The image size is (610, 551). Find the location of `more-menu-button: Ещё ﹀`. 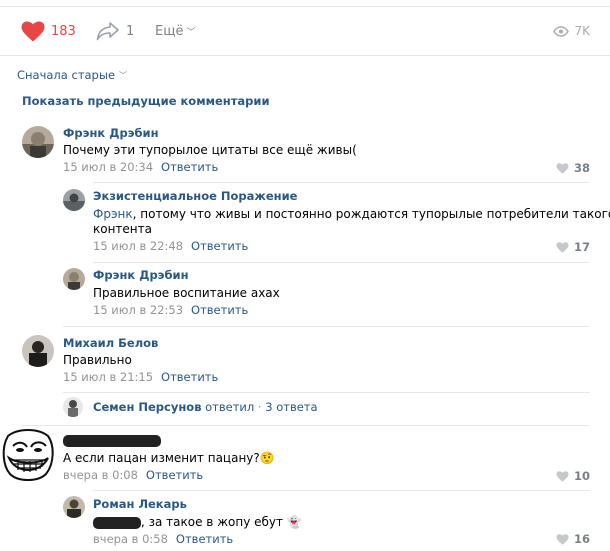

more-menu-button: Ещё ﹀ is located at coordinates (175, 31).